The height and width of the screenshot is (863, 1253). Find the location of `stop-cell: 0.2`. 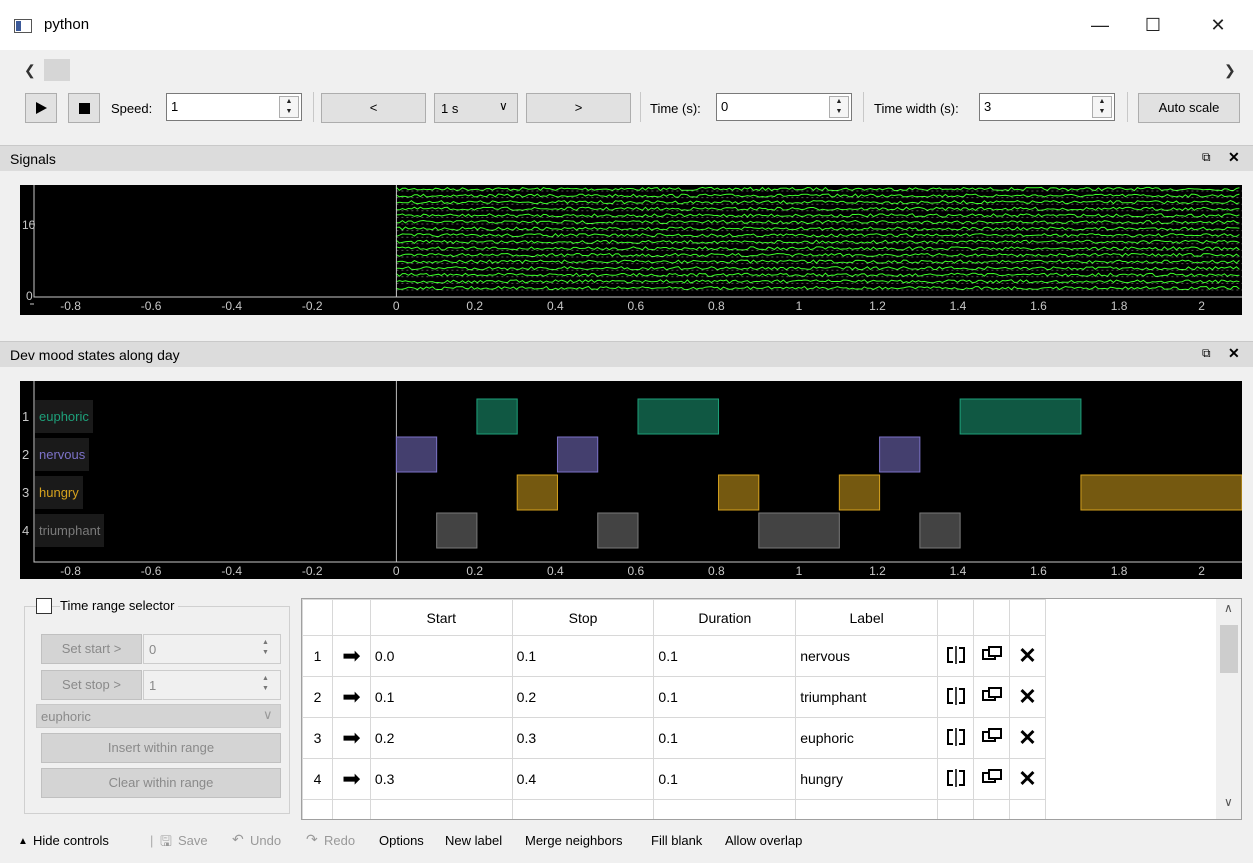

stop-cell: 0.2 is located at coordinates (583, 697).